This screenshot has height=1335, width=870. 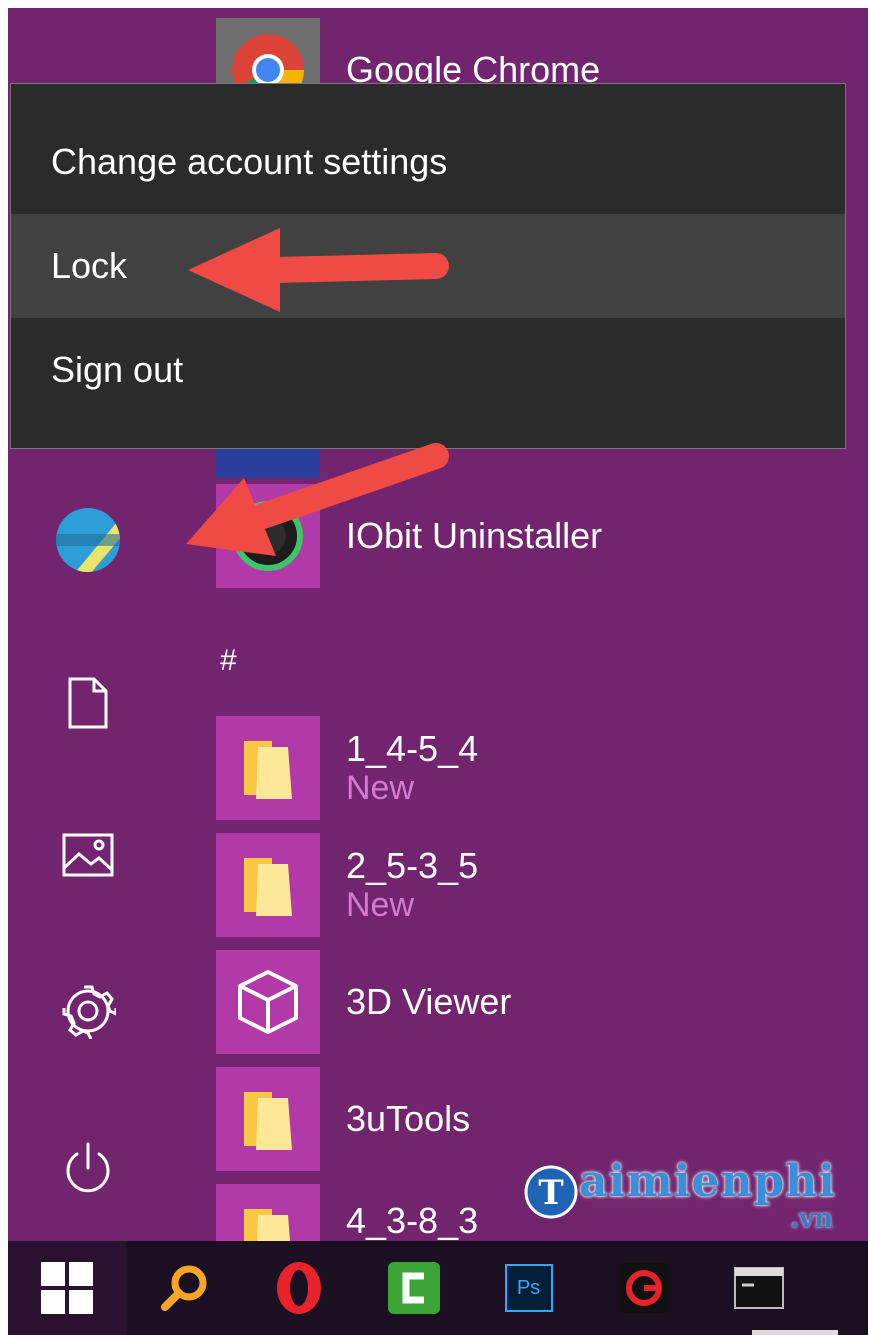 I want to click on arrow-to-avatar-icon, so click(x=317, y=499).